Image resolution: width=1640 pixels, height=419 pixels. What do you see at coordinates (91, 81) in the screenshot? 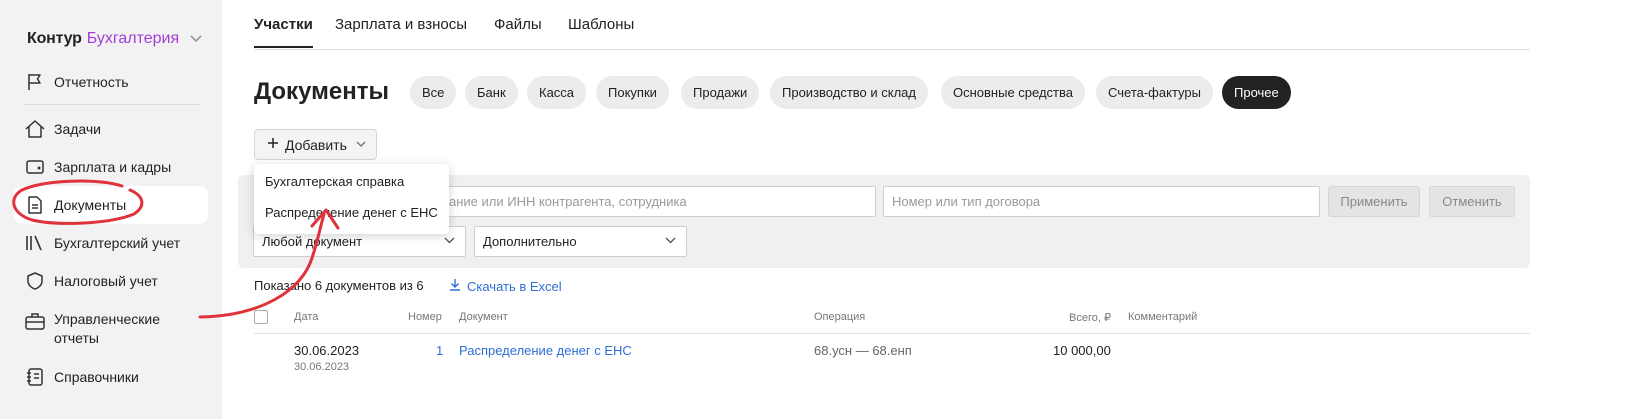
I see `sidebar-item-label: Отчетность` at bounding box center [91, 81].